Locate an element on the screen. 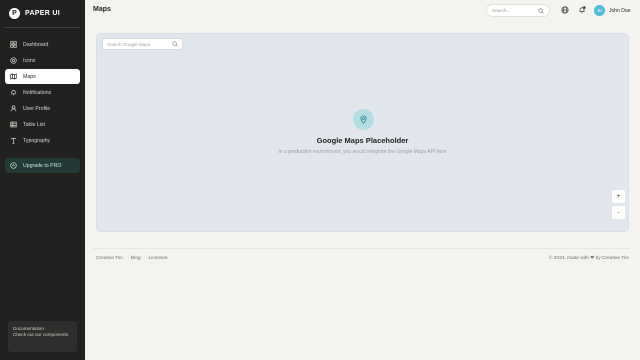  map-pin-icon is located at coordinates (363, 119).